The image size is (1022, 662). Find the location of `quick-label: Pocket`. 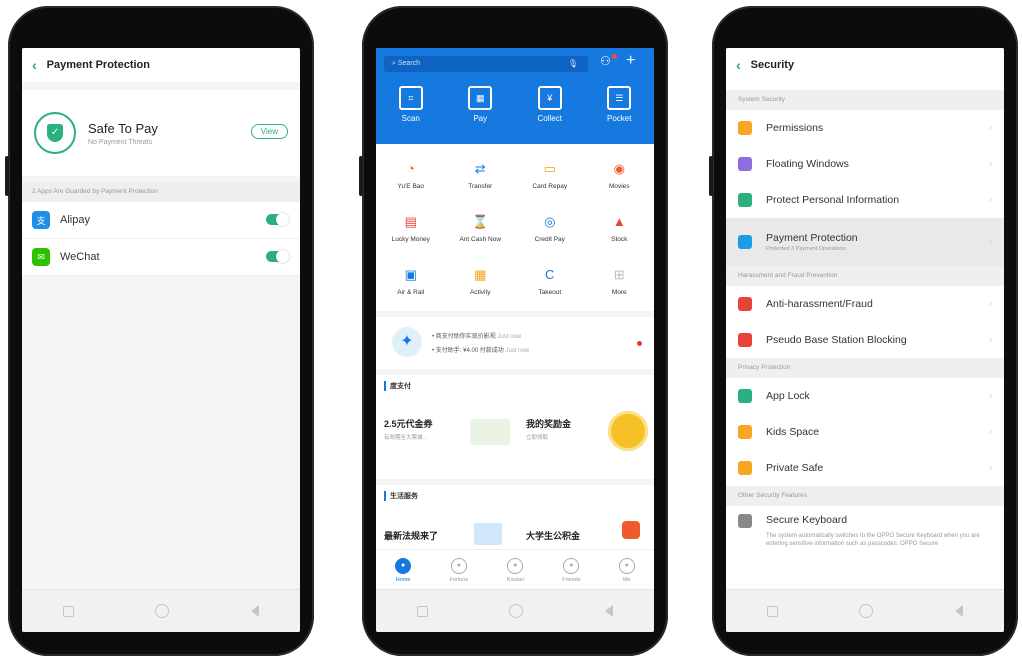

quick-label: Pocket is located at coordinates (619, 118).